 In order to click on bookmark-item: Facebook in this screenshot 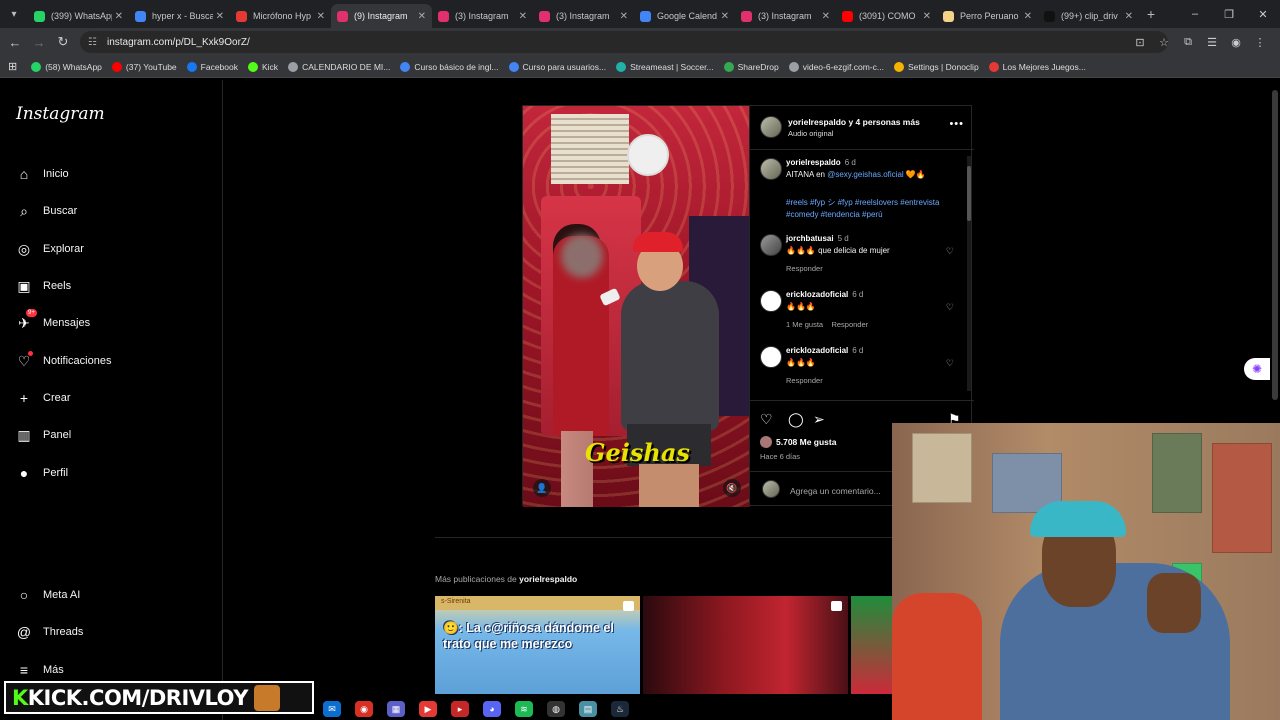, I will do `click(212, 66)`.